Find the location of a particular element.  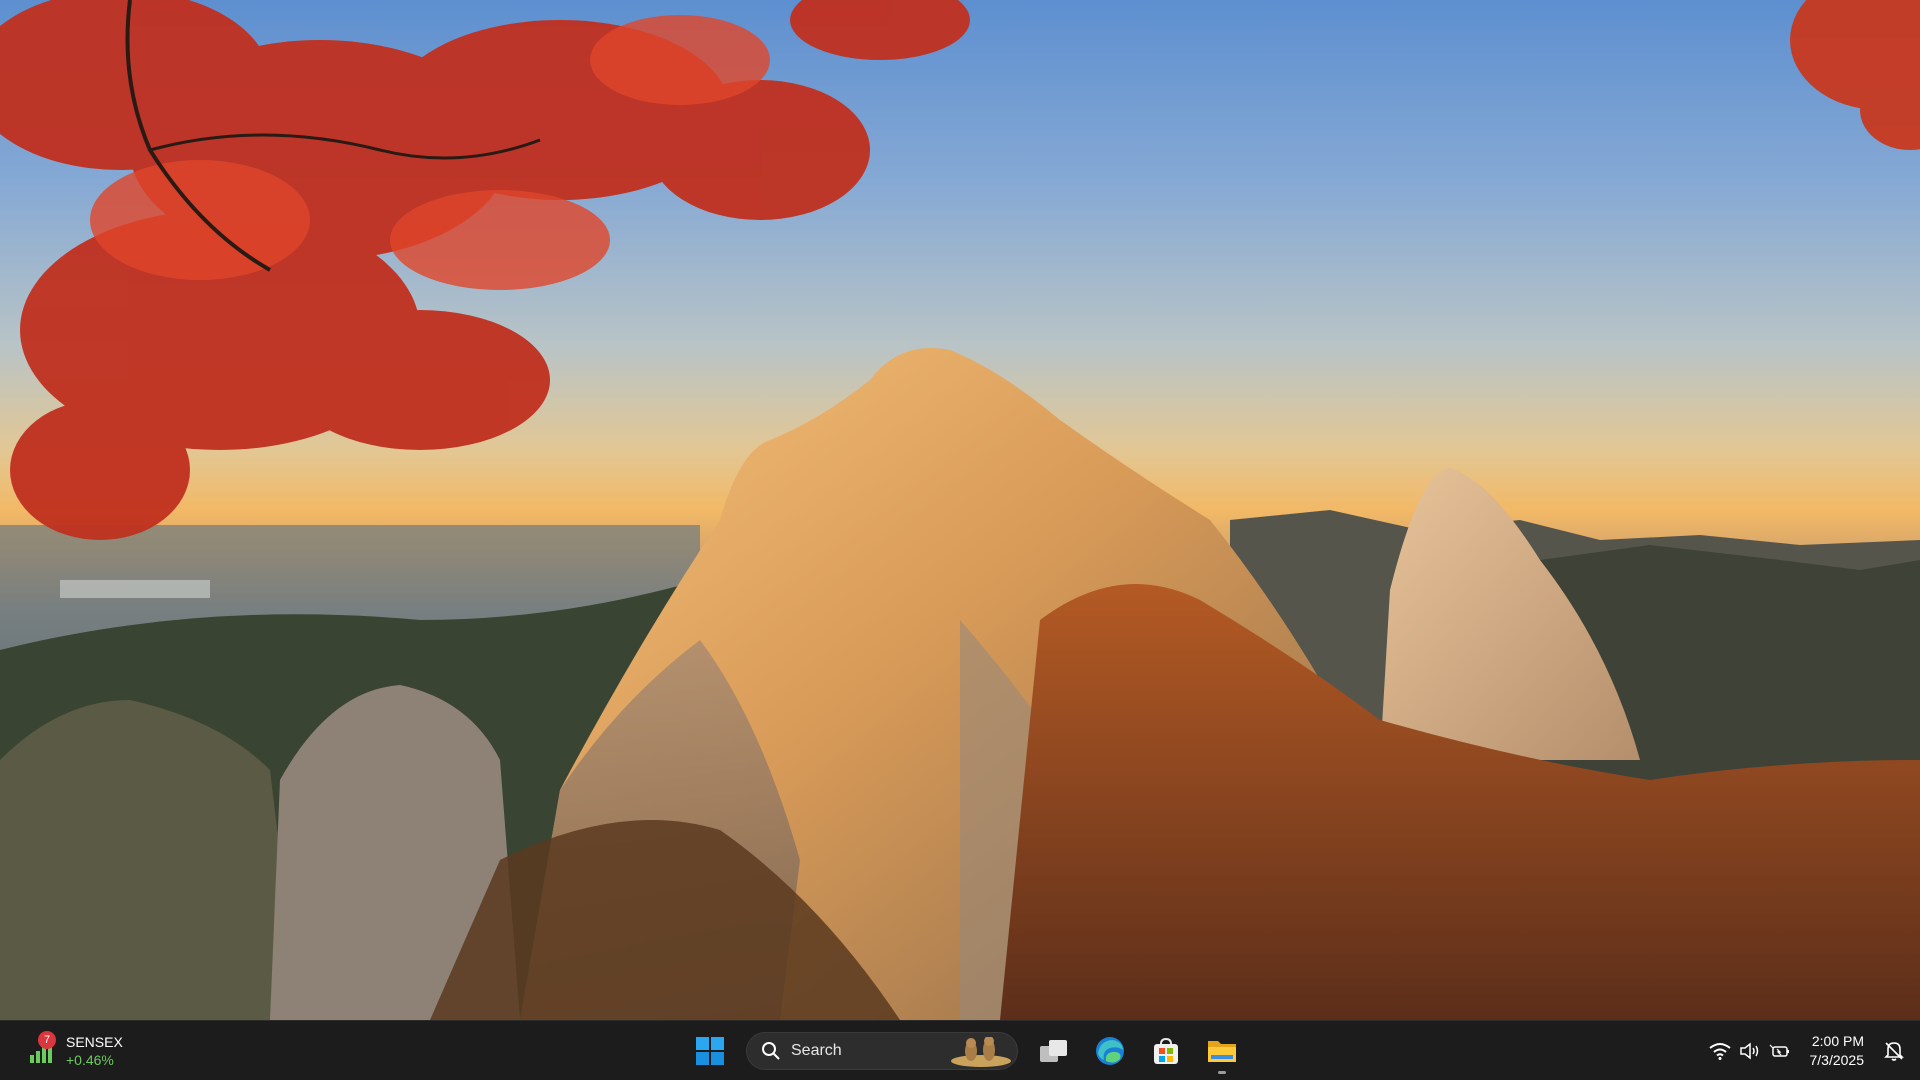

search-highlight-art-icon is located at coordinates (981, 1052).